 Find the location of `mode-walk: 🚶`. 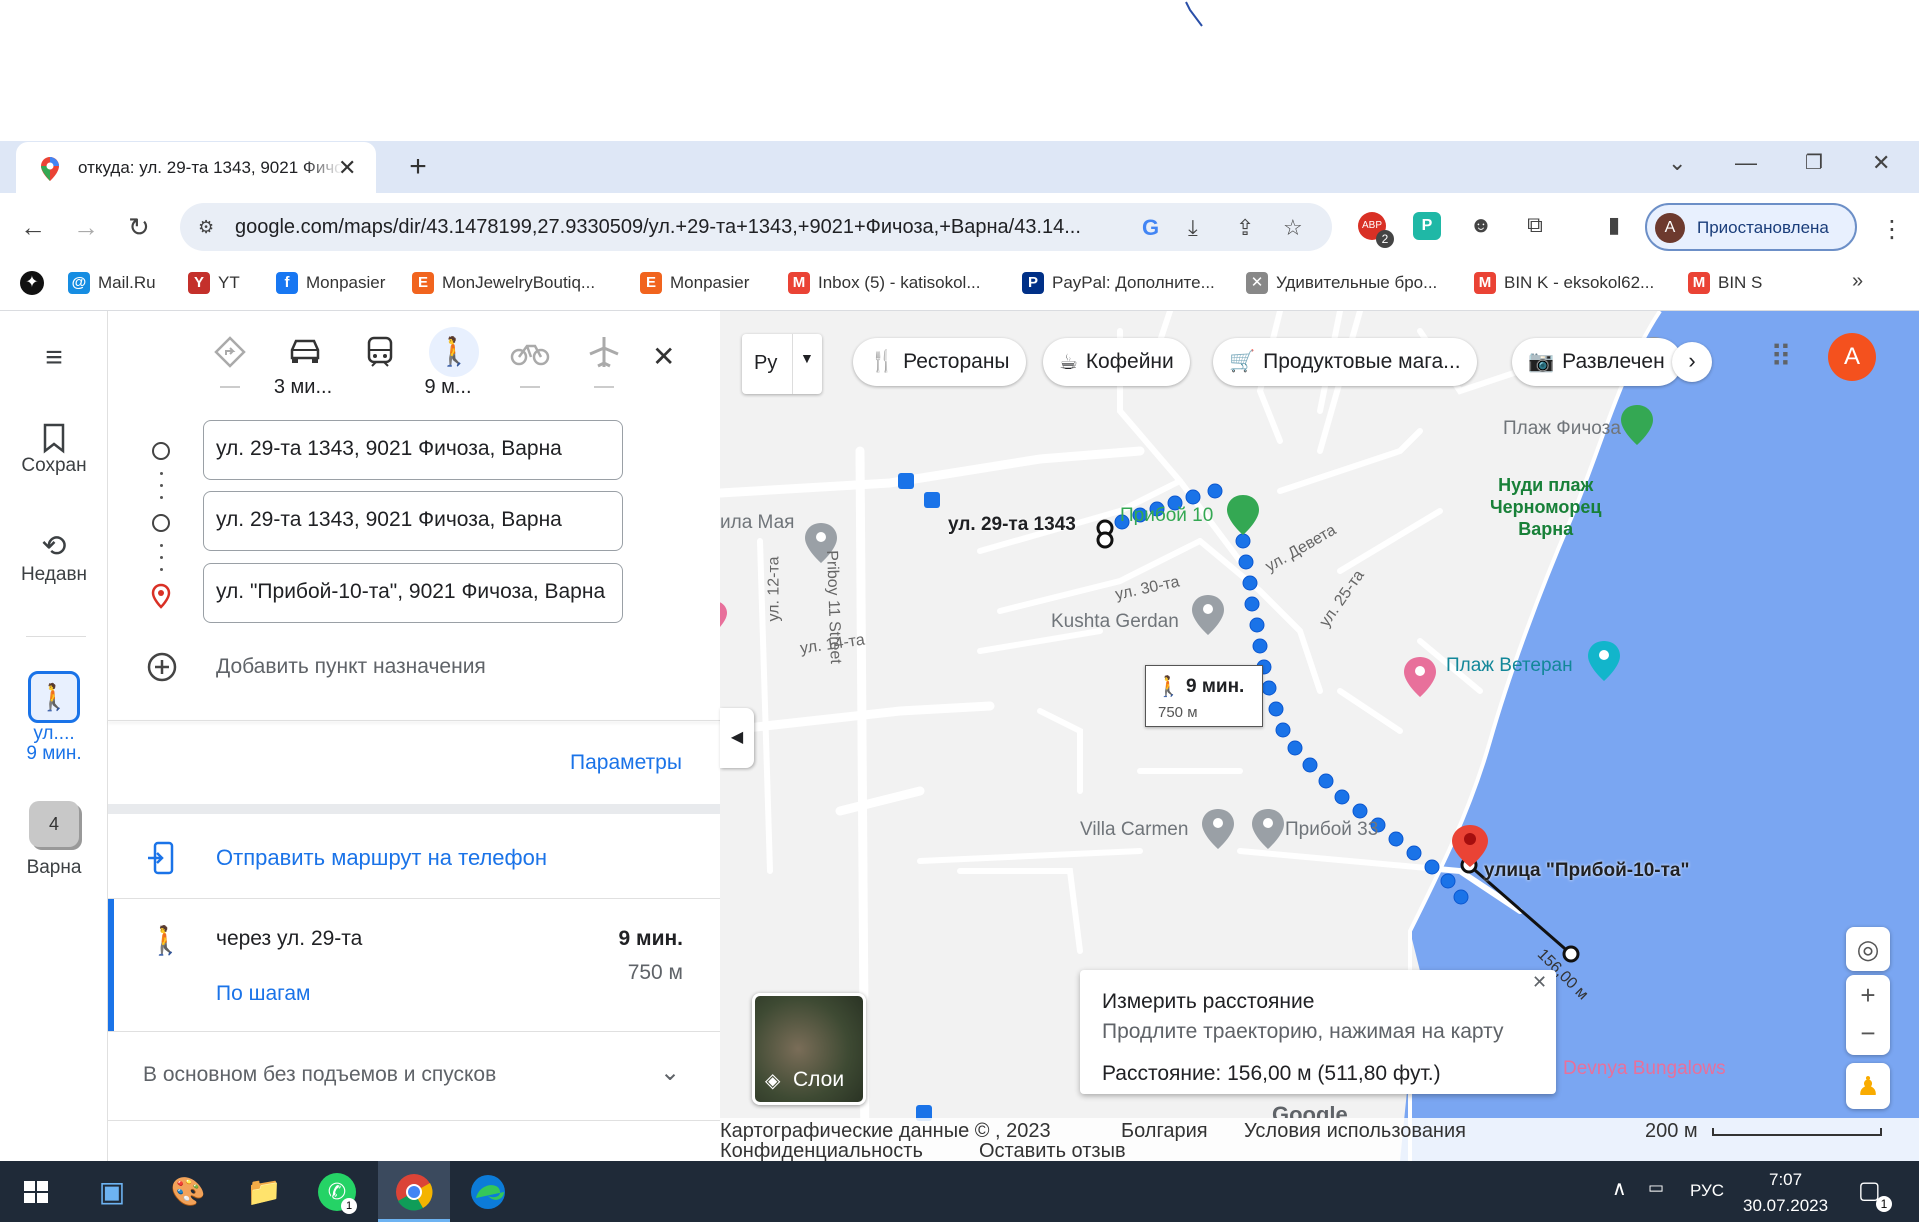

mode-walk: 🚶 is located at coordinates (454, 352).